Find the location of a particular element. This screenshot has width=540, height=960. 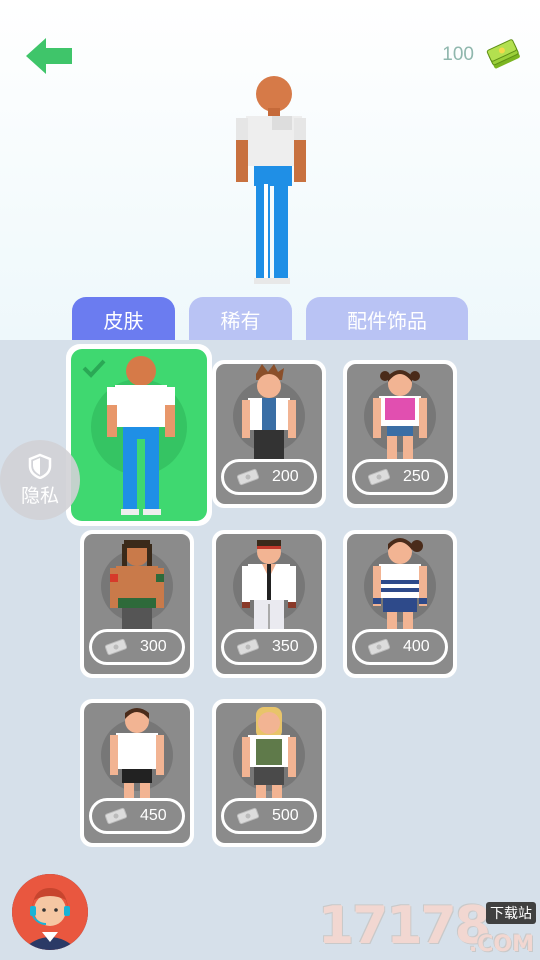

tab-skin: 皮肤 is located at coordinates (123, 319).